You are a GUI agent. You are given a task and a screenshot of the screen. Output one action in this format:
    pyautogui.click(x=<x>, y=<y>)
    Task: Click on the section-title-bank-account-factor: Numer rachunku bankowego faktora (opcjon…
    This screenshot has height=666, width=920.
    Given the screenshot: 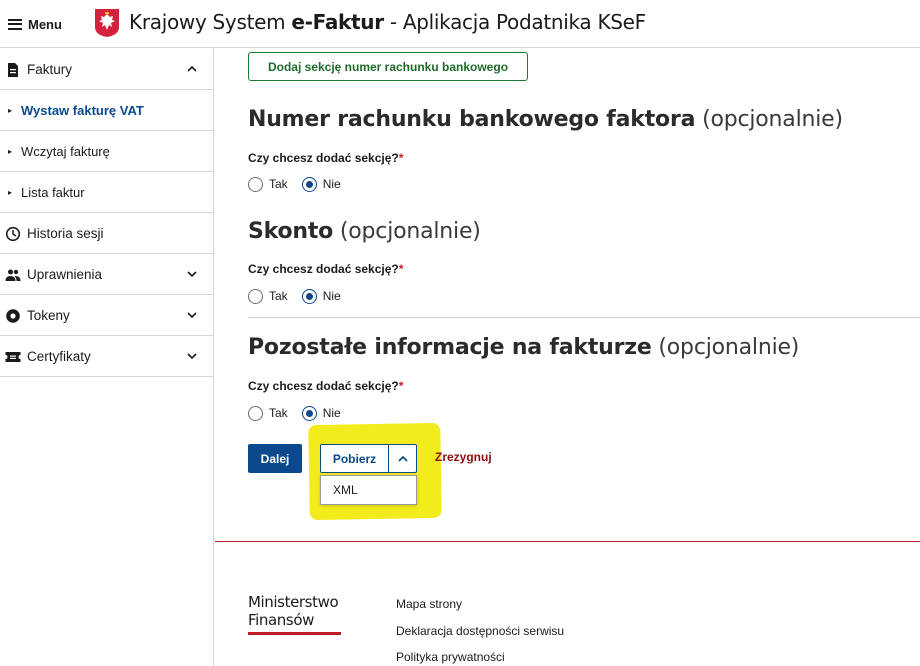 What is the action you would take?
    pyautogui.click(x=545, y=119)
    